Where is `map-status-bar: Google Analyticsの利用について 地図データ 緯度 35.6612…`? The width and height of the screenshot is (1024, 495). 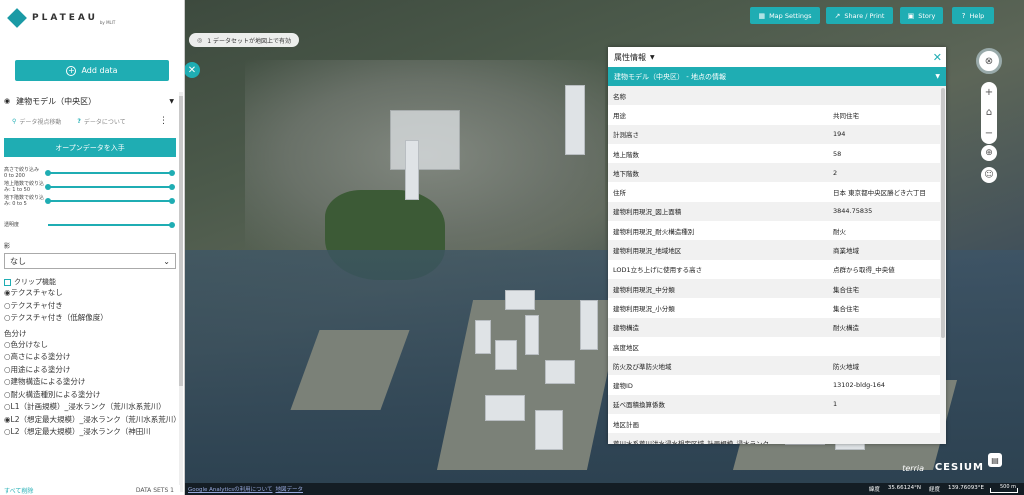
map-status-bar: Google Analyticsの利用について 地図データ 緯度 35.6612… is located at coordinates (604, 489).